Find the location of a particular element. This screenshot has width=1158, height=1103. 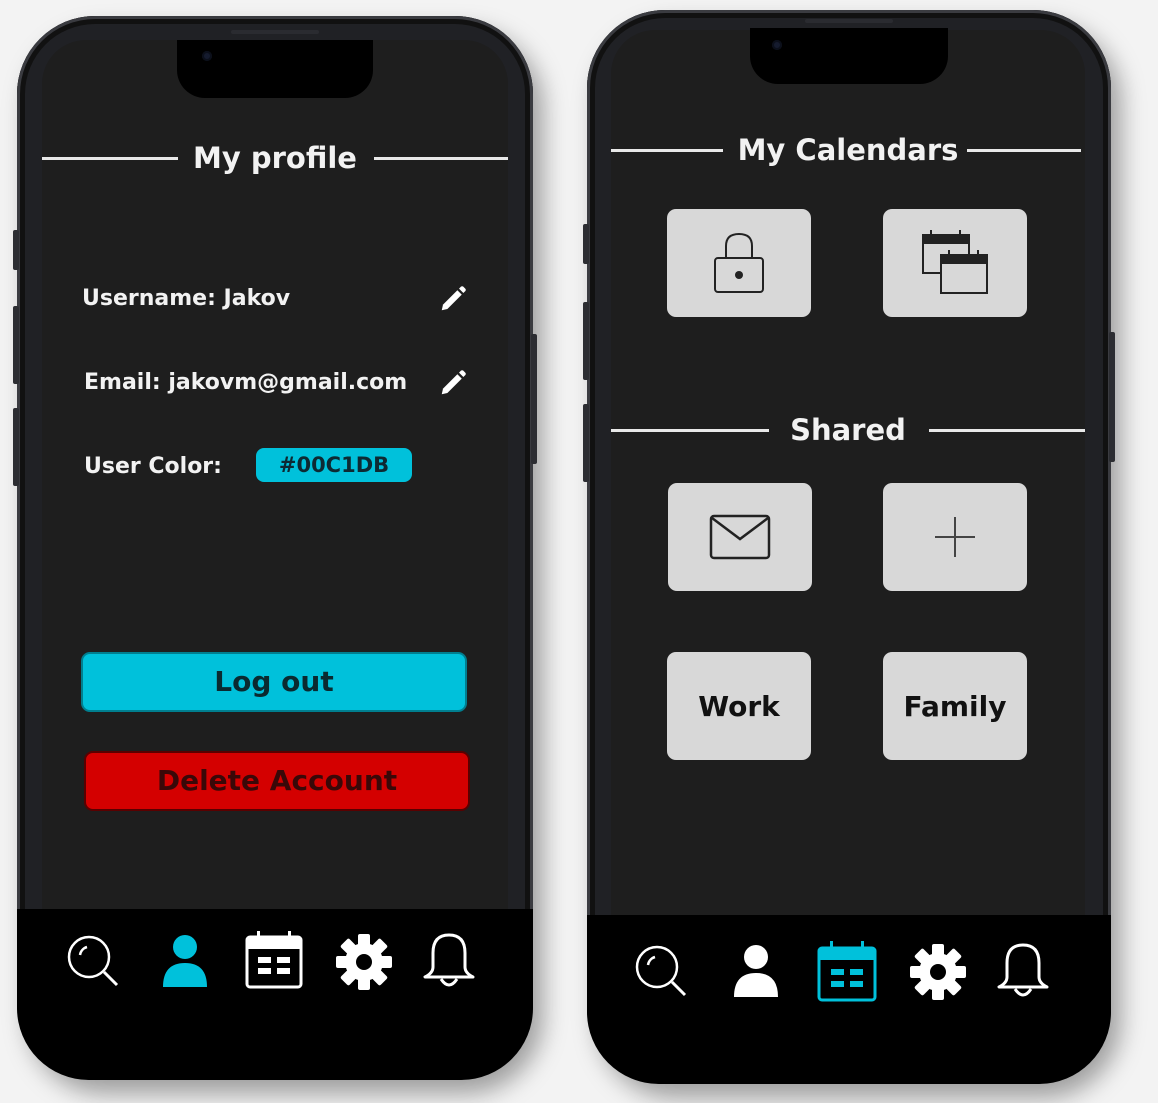

delete-account-button: Delete Account is located at coordinates (277, 781).